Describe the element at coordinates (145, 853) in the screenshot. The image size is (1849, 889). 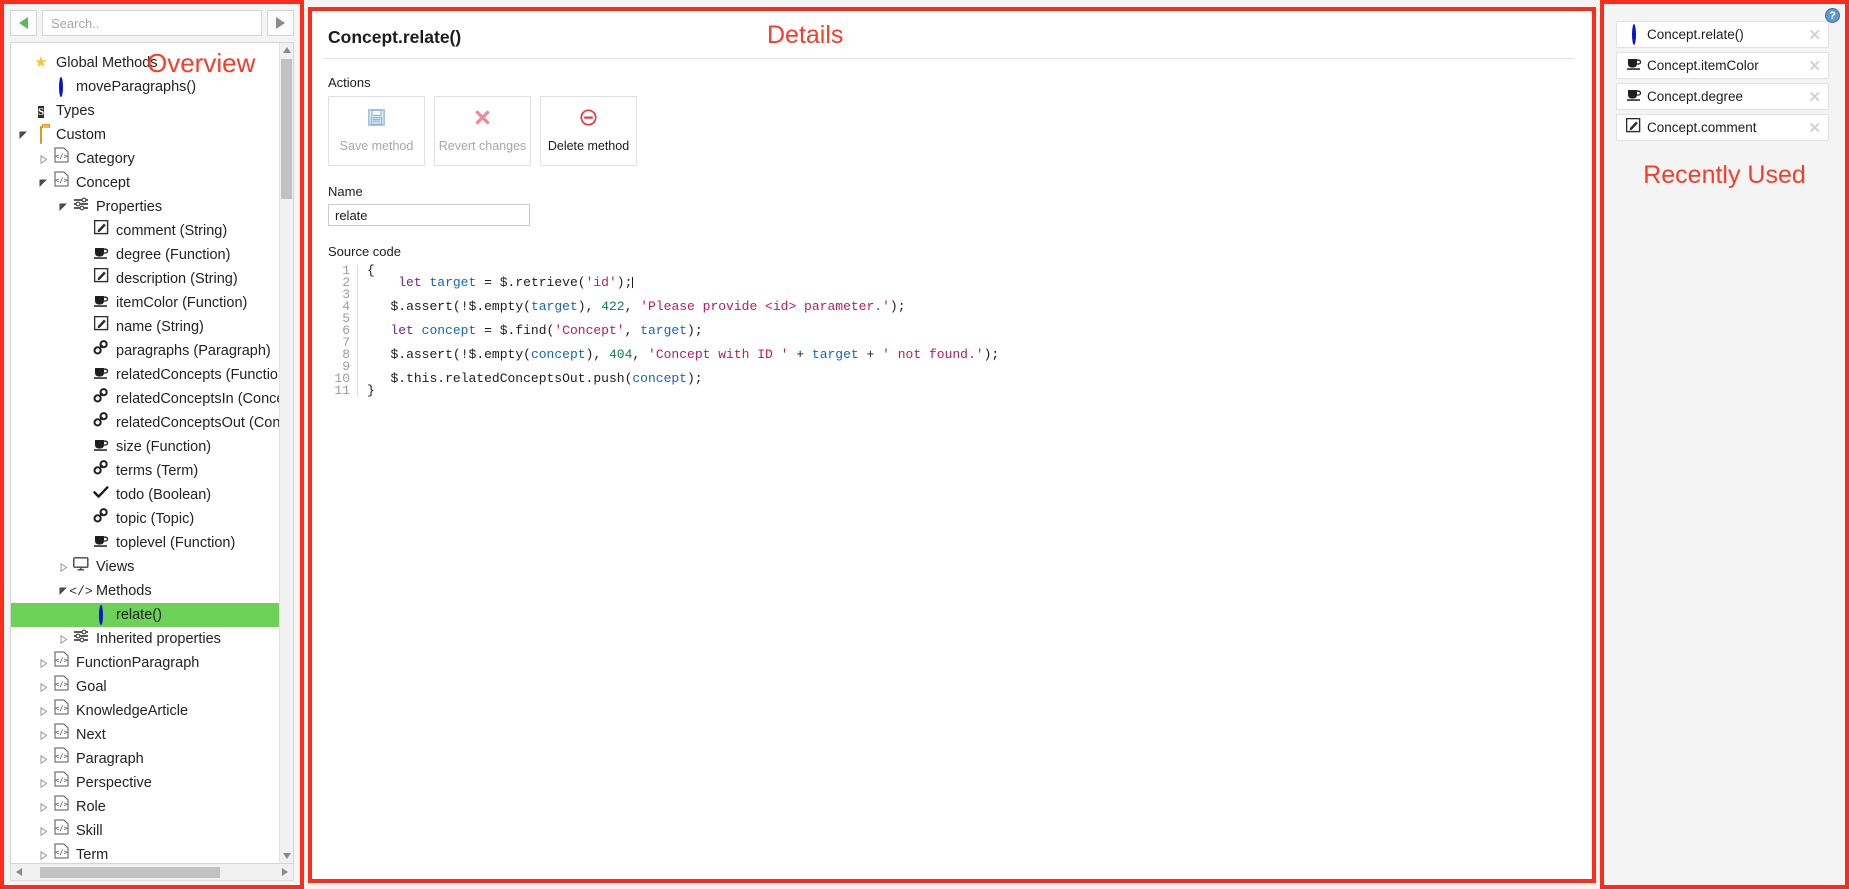
I see `tree-item-term: </> Term` at that location.